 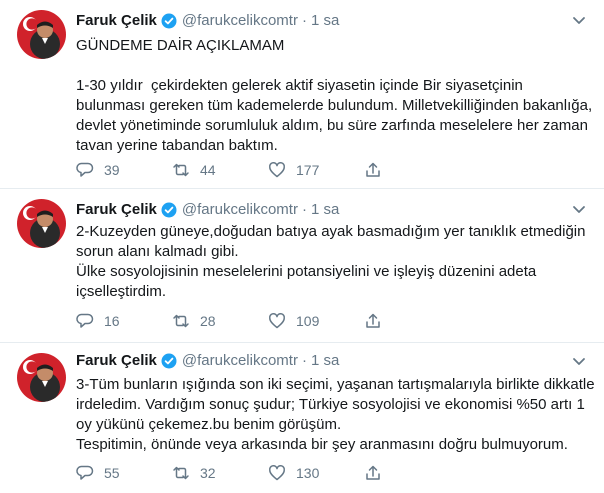 I want to click on like-button: 109, so click(x=316, y=321).